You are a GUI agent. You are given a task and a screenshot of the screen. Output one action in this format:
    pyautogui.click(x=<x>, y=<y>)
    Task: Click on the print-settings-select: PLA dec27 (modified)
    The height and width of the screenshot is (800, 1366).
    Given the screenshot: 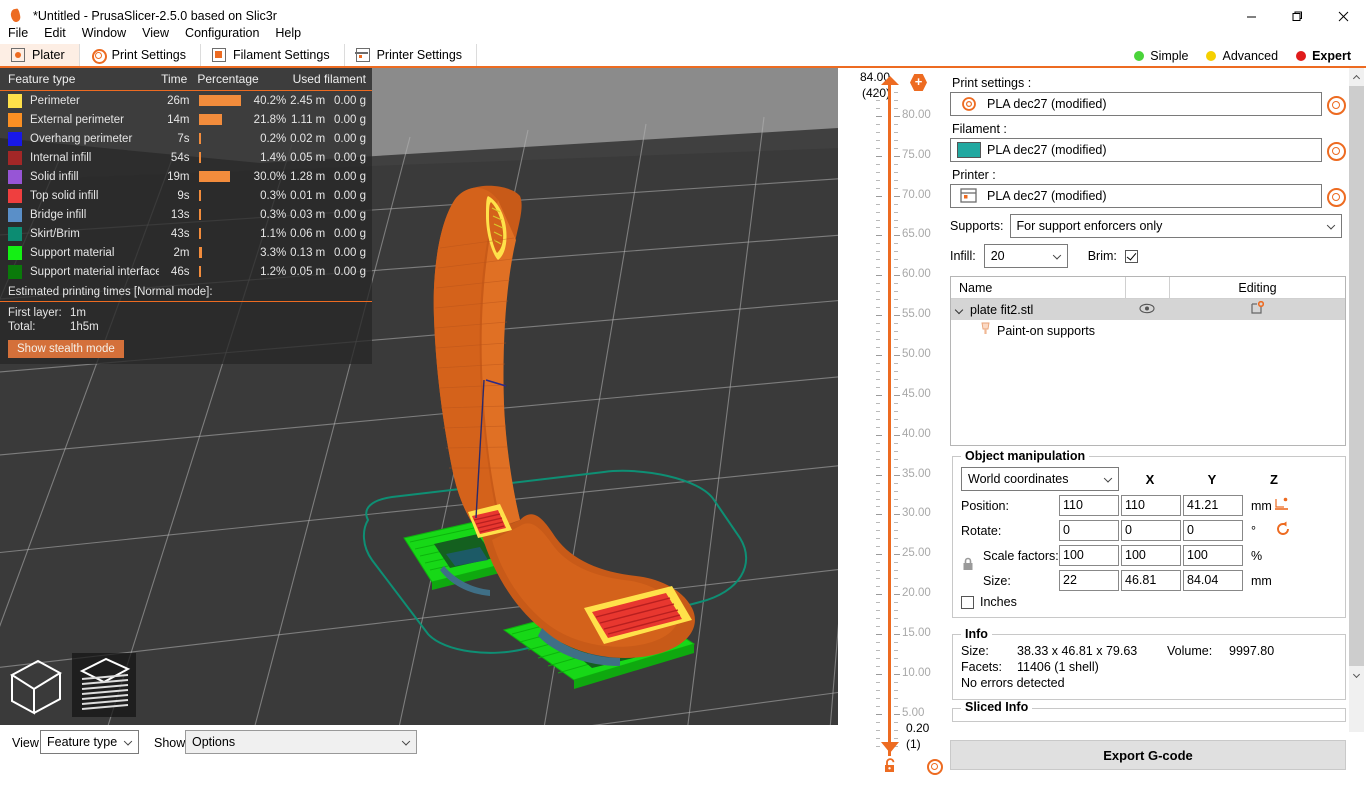 What is the action you would take?
    pyautogui.click(x=1136, y=104)
    